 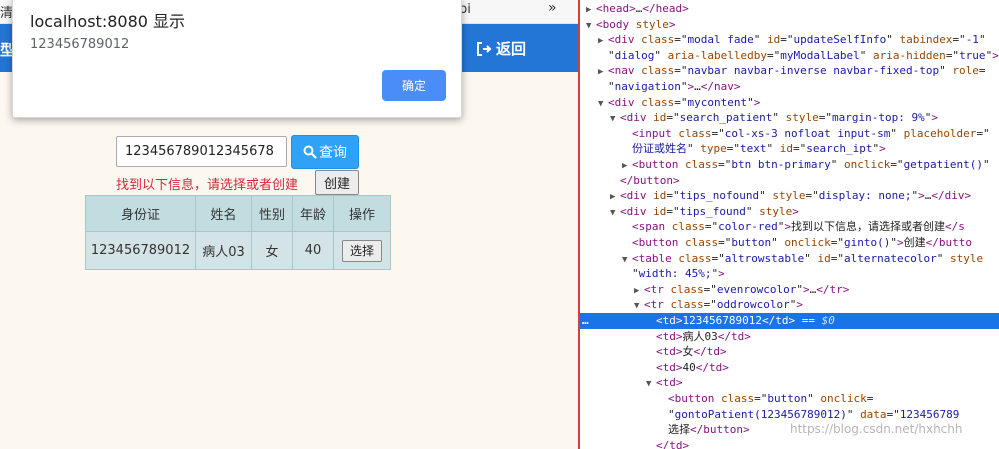 What do you see at coordinates (771, 398) in the screenshot?
I see `dom-node-markup: <button class="button" onclick=` at bounding box center [771, 398].